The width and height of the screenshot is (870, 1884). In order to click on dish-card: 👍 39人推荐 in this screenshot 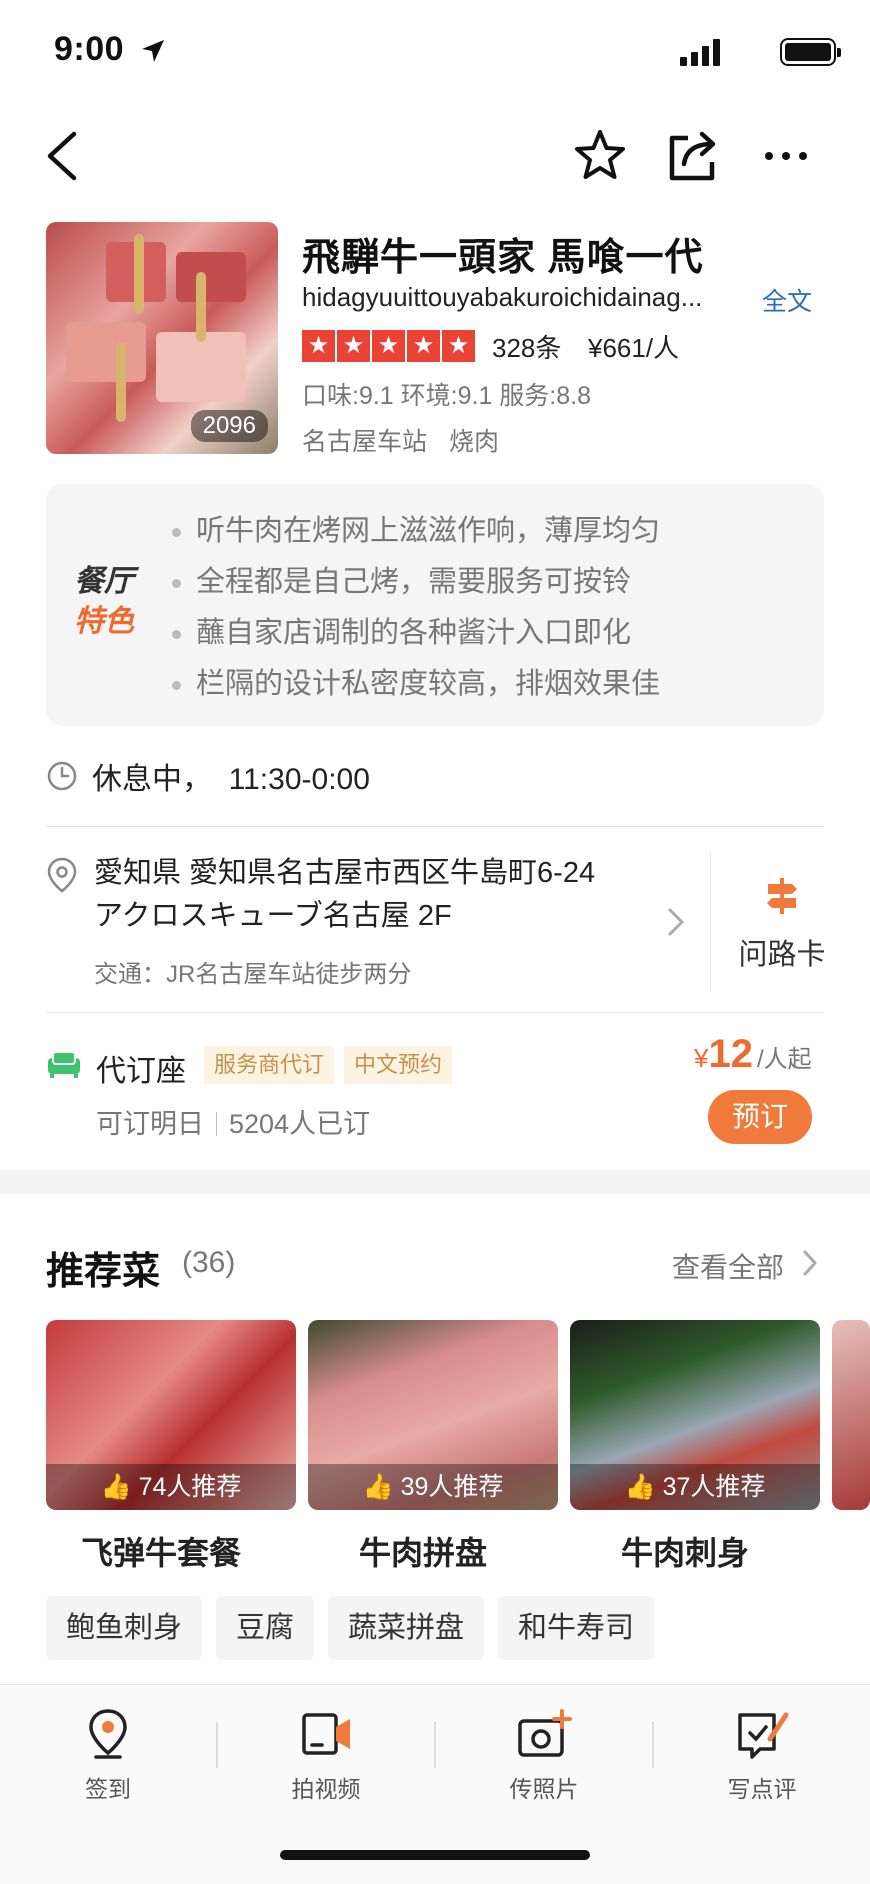, I will do `click(433, 1415)`.